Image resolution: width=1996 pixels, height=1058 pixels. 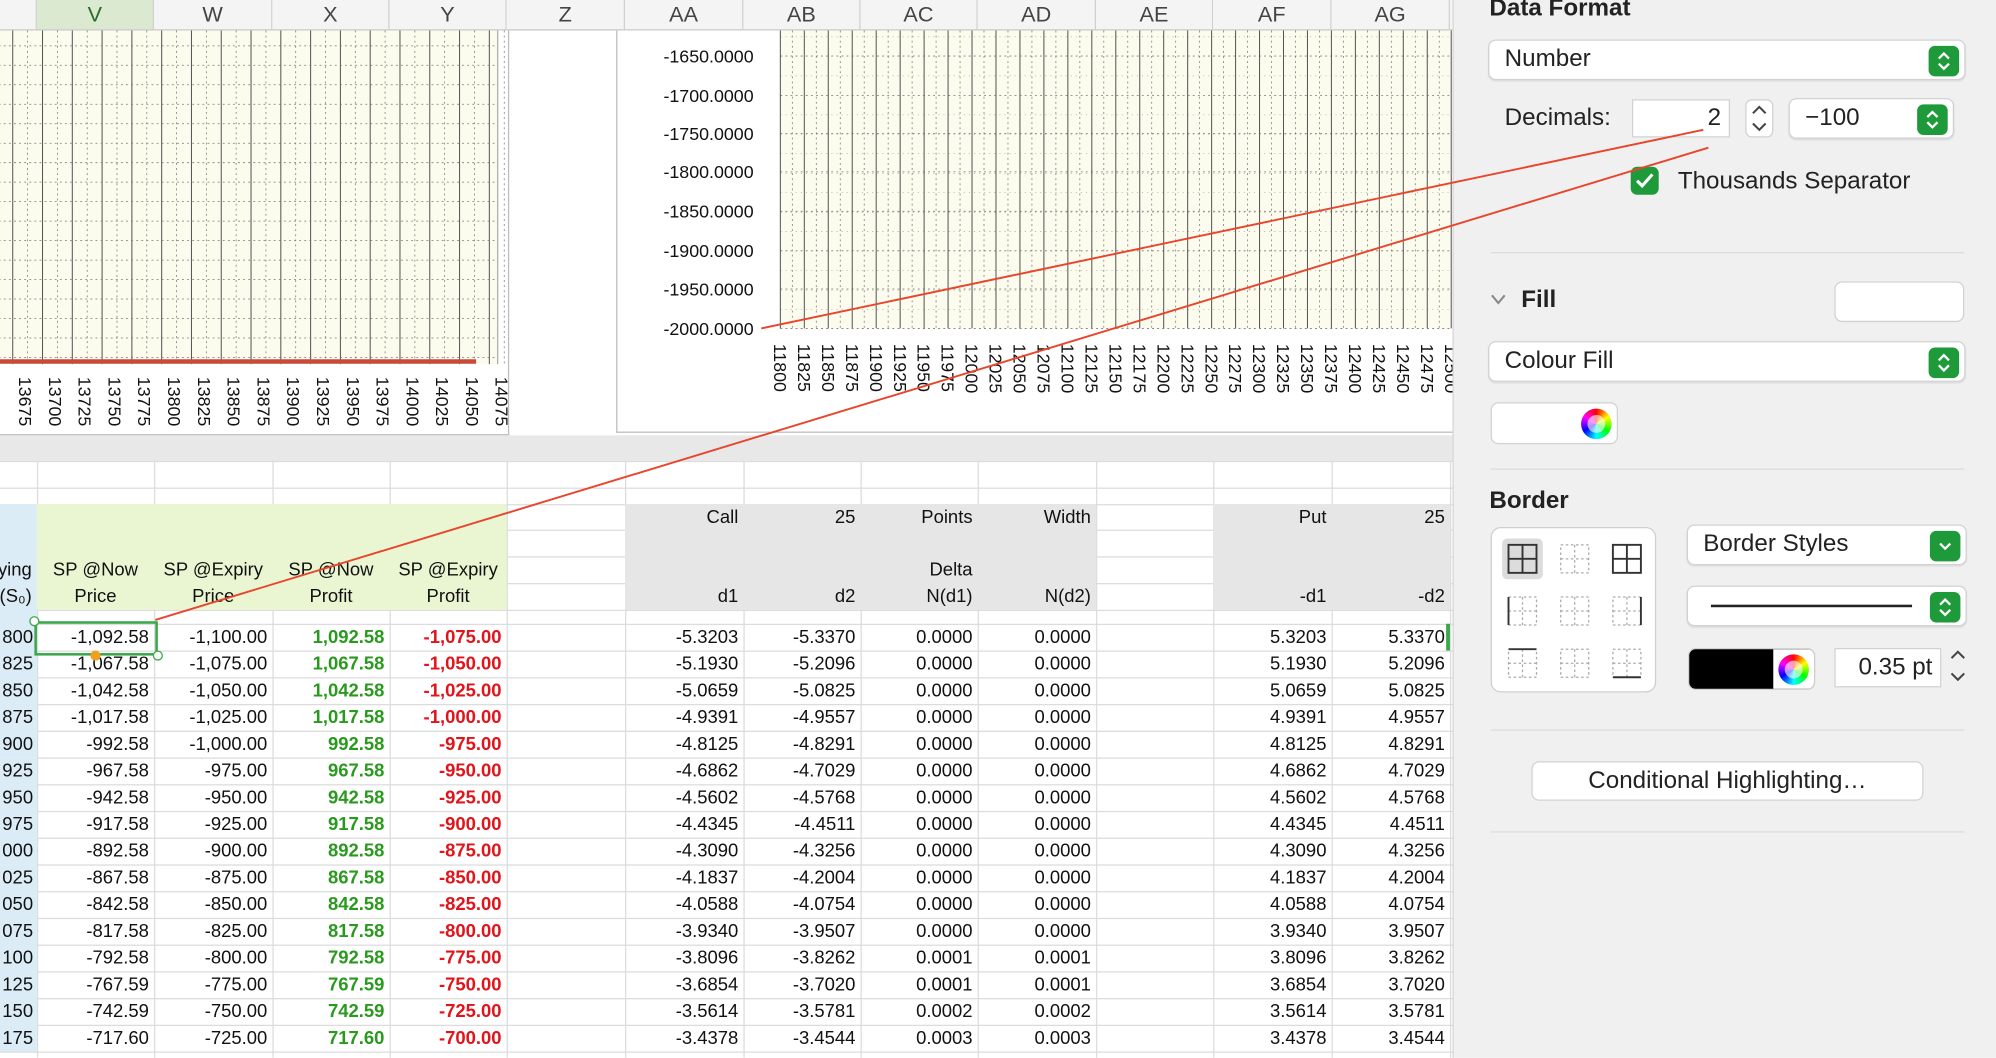 What do you see at coordinates (95, 569) in the screenshot?
I see `header-cell: SP @Now` at bounding box center [95, 569].